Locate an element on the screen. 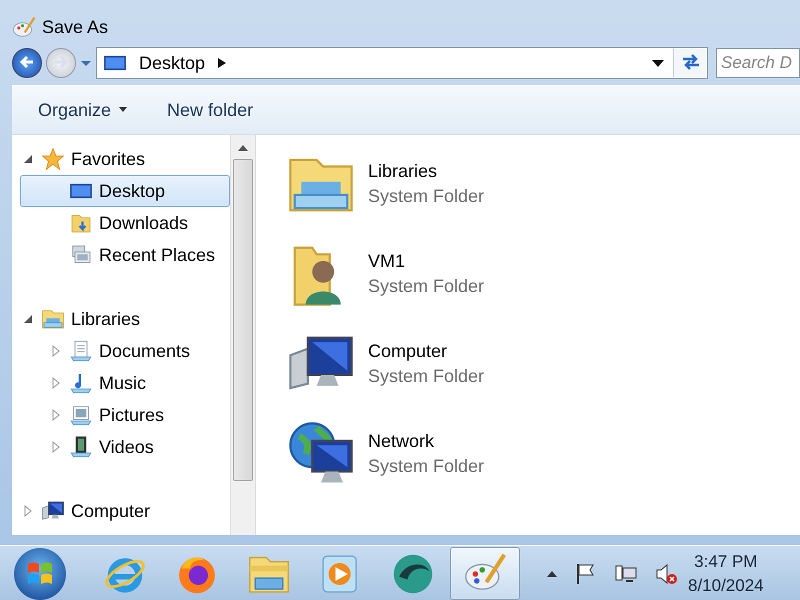 The height and width of the screenshot is (600, 800). breadcrumb: Desktop is located at coordinates (172, 63).